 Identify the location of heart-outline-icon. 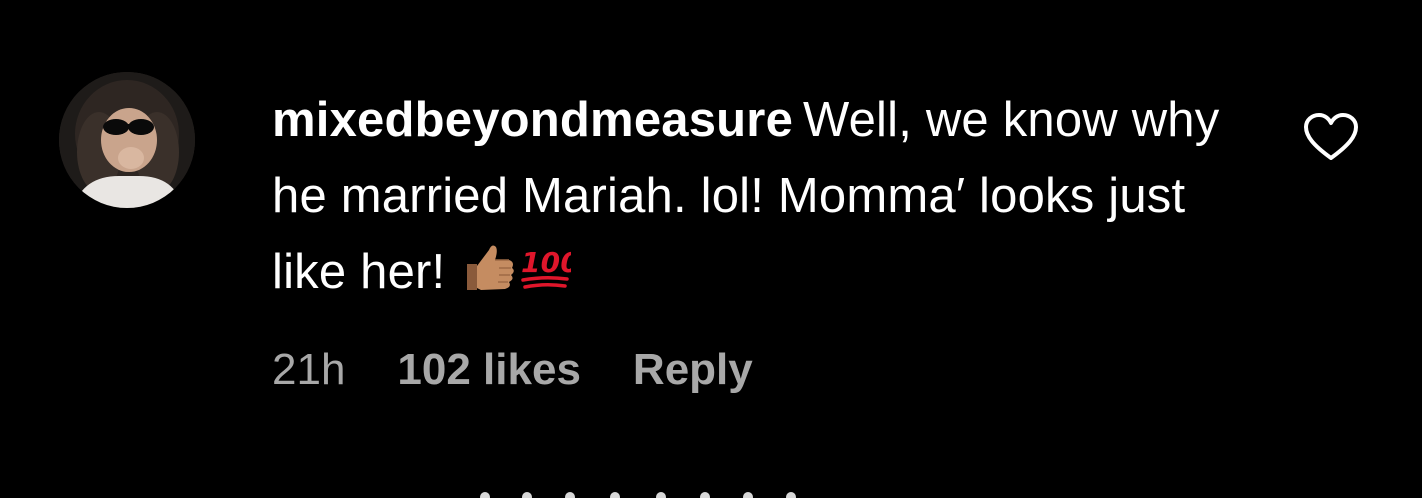
(1331, 137).